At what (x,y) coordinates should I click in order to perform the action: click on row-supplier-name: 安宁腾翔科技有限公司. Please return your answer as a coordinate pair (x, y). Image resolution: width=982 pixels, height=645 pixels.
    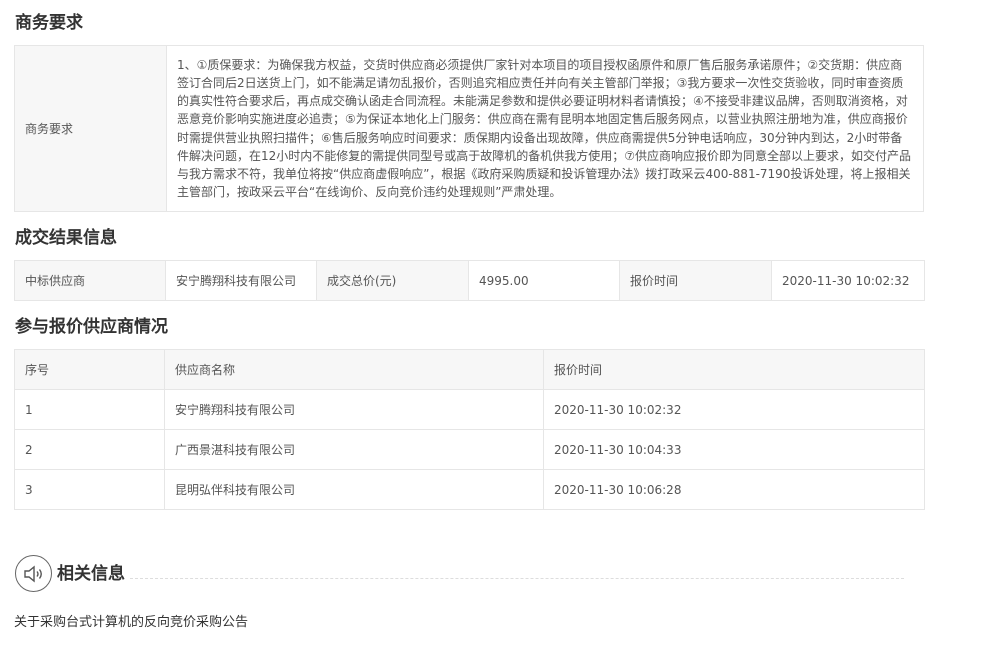
    Looking at the image, I should click on (354, 409).